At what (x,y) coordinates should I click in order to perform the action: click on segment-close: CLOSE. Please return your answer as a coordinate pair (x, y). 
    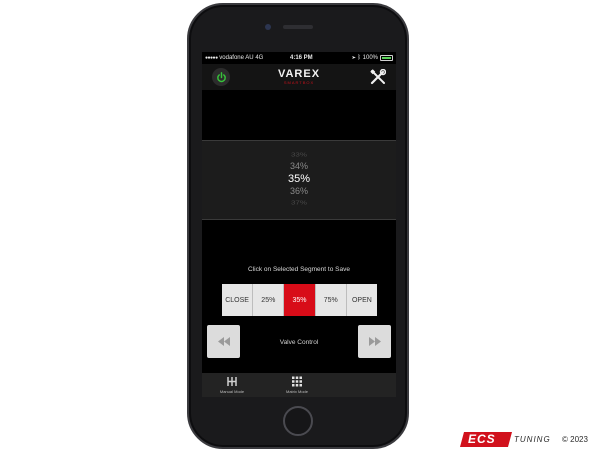
    Looking at the image, I should click on (238, 300).